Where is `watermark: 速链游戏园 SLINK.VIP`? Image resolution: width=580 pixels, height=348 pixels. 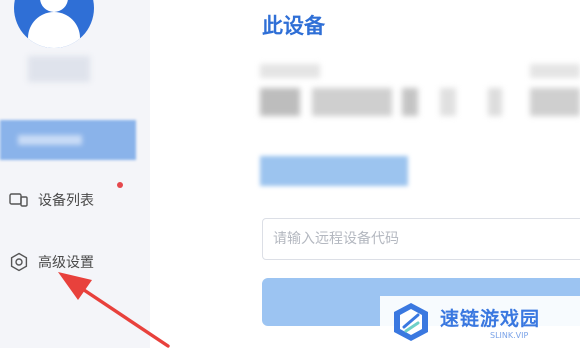 watermark: 速链游戏园 SLINK.VIP is located at coordinates (480, 322).